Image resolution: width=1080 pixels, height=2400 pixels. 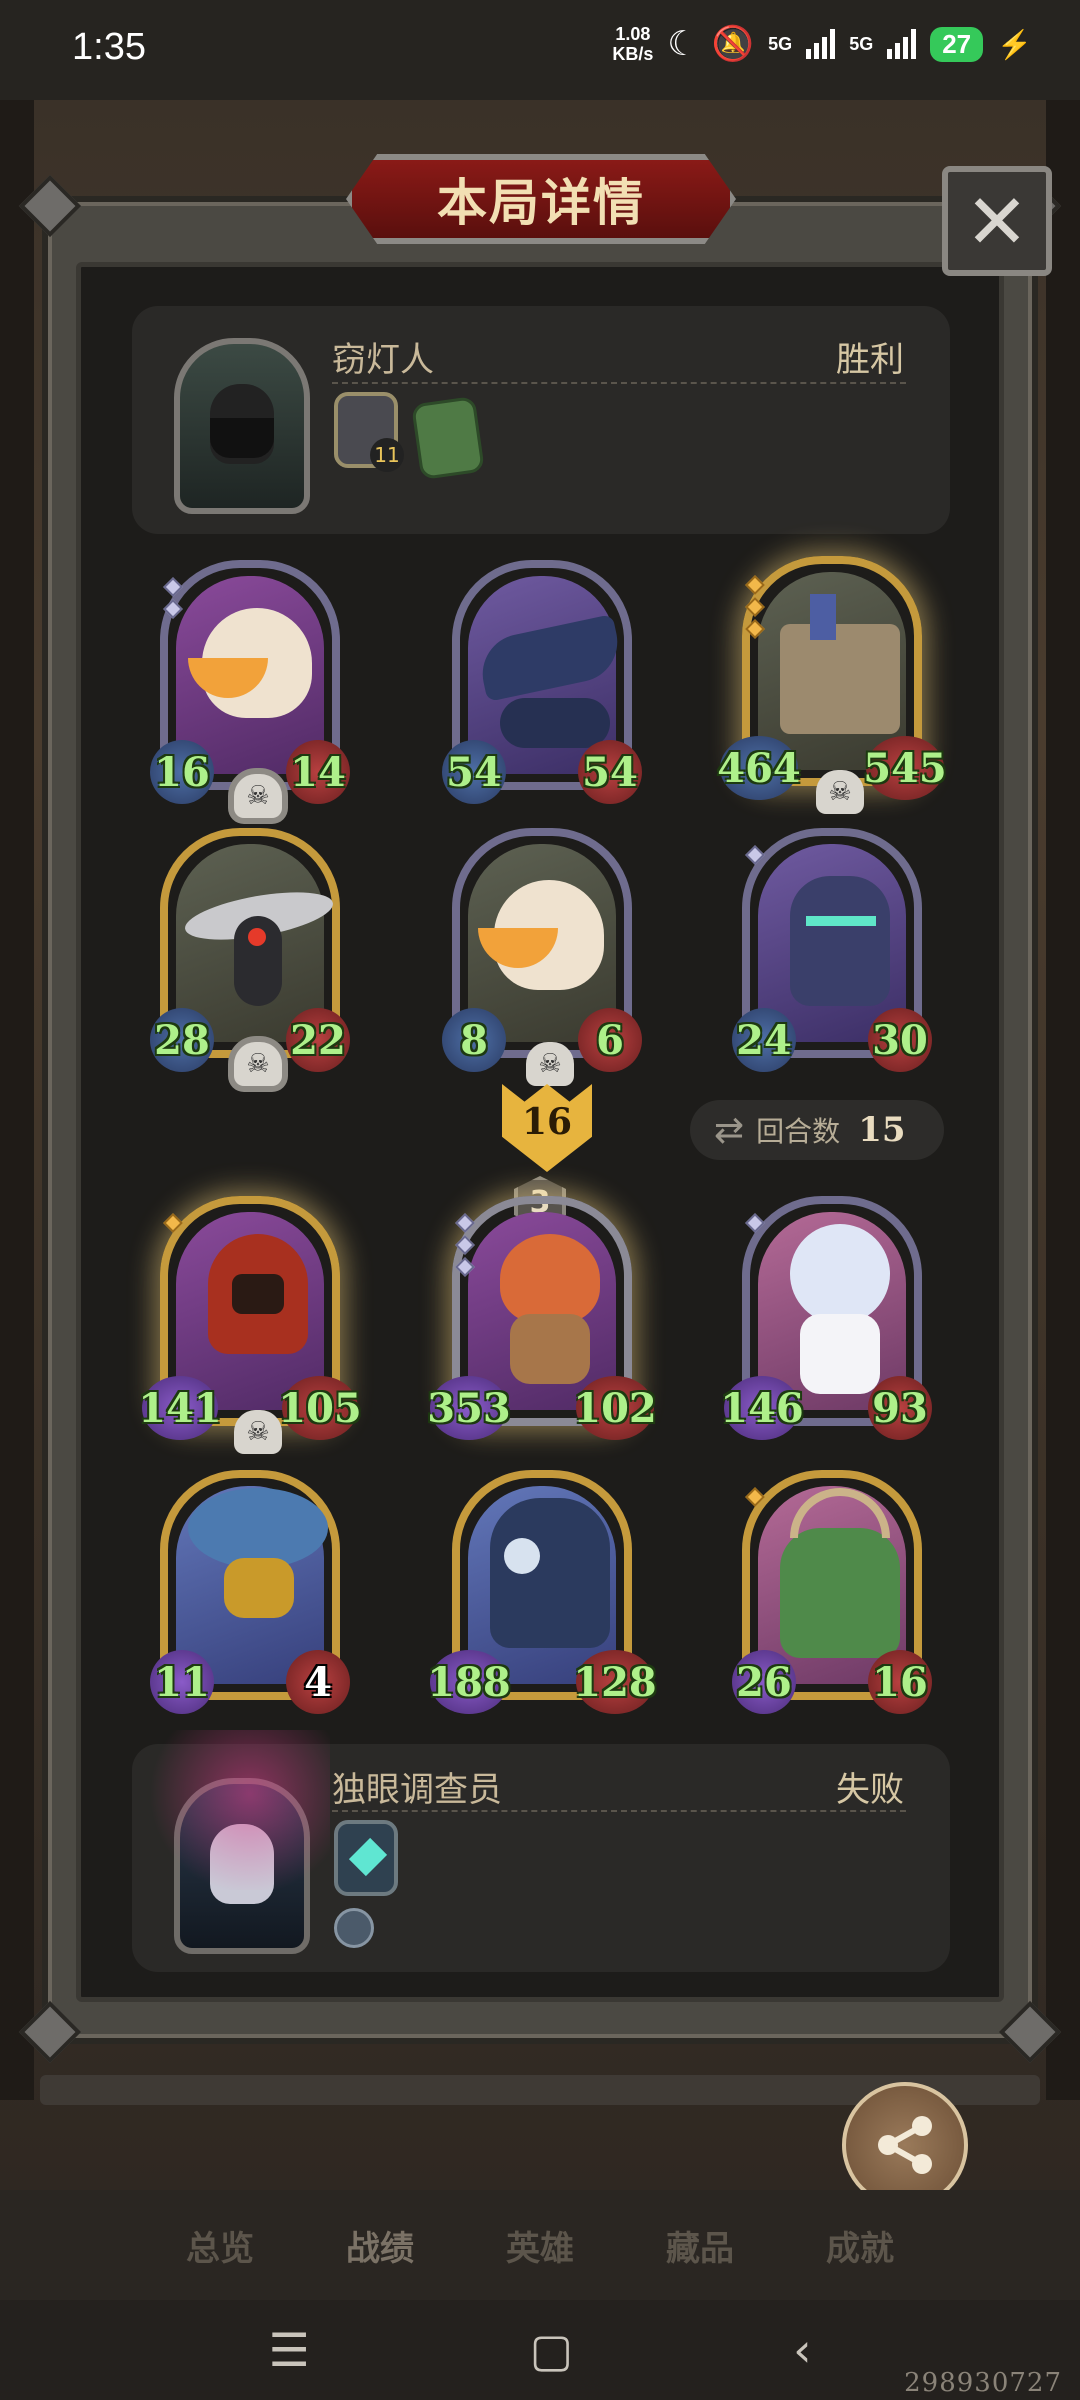 I want to click on unit-attack: 26, so click(x=764, y=1682).